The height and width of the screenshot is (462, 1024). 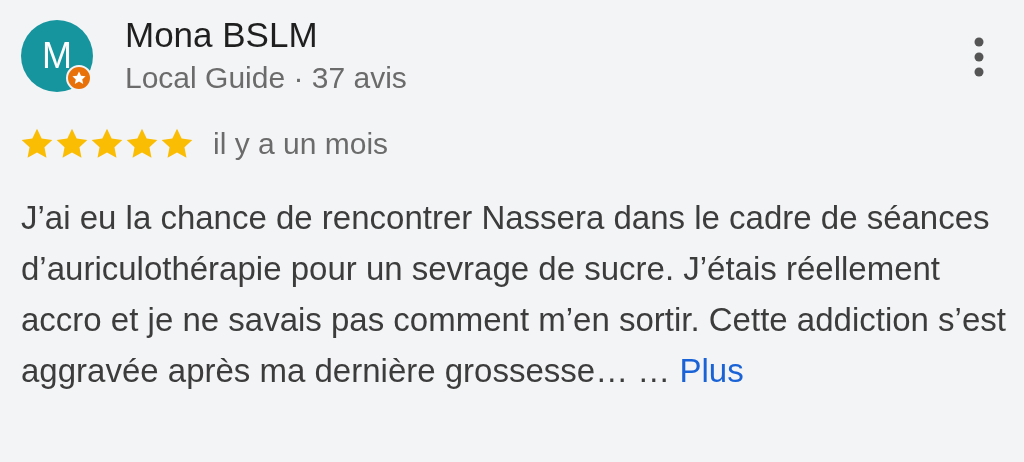 What do you see at coordinates (301, 144) in the screenshot?
I see `review-date: il y a un mois` at bounding box center [301, 144].